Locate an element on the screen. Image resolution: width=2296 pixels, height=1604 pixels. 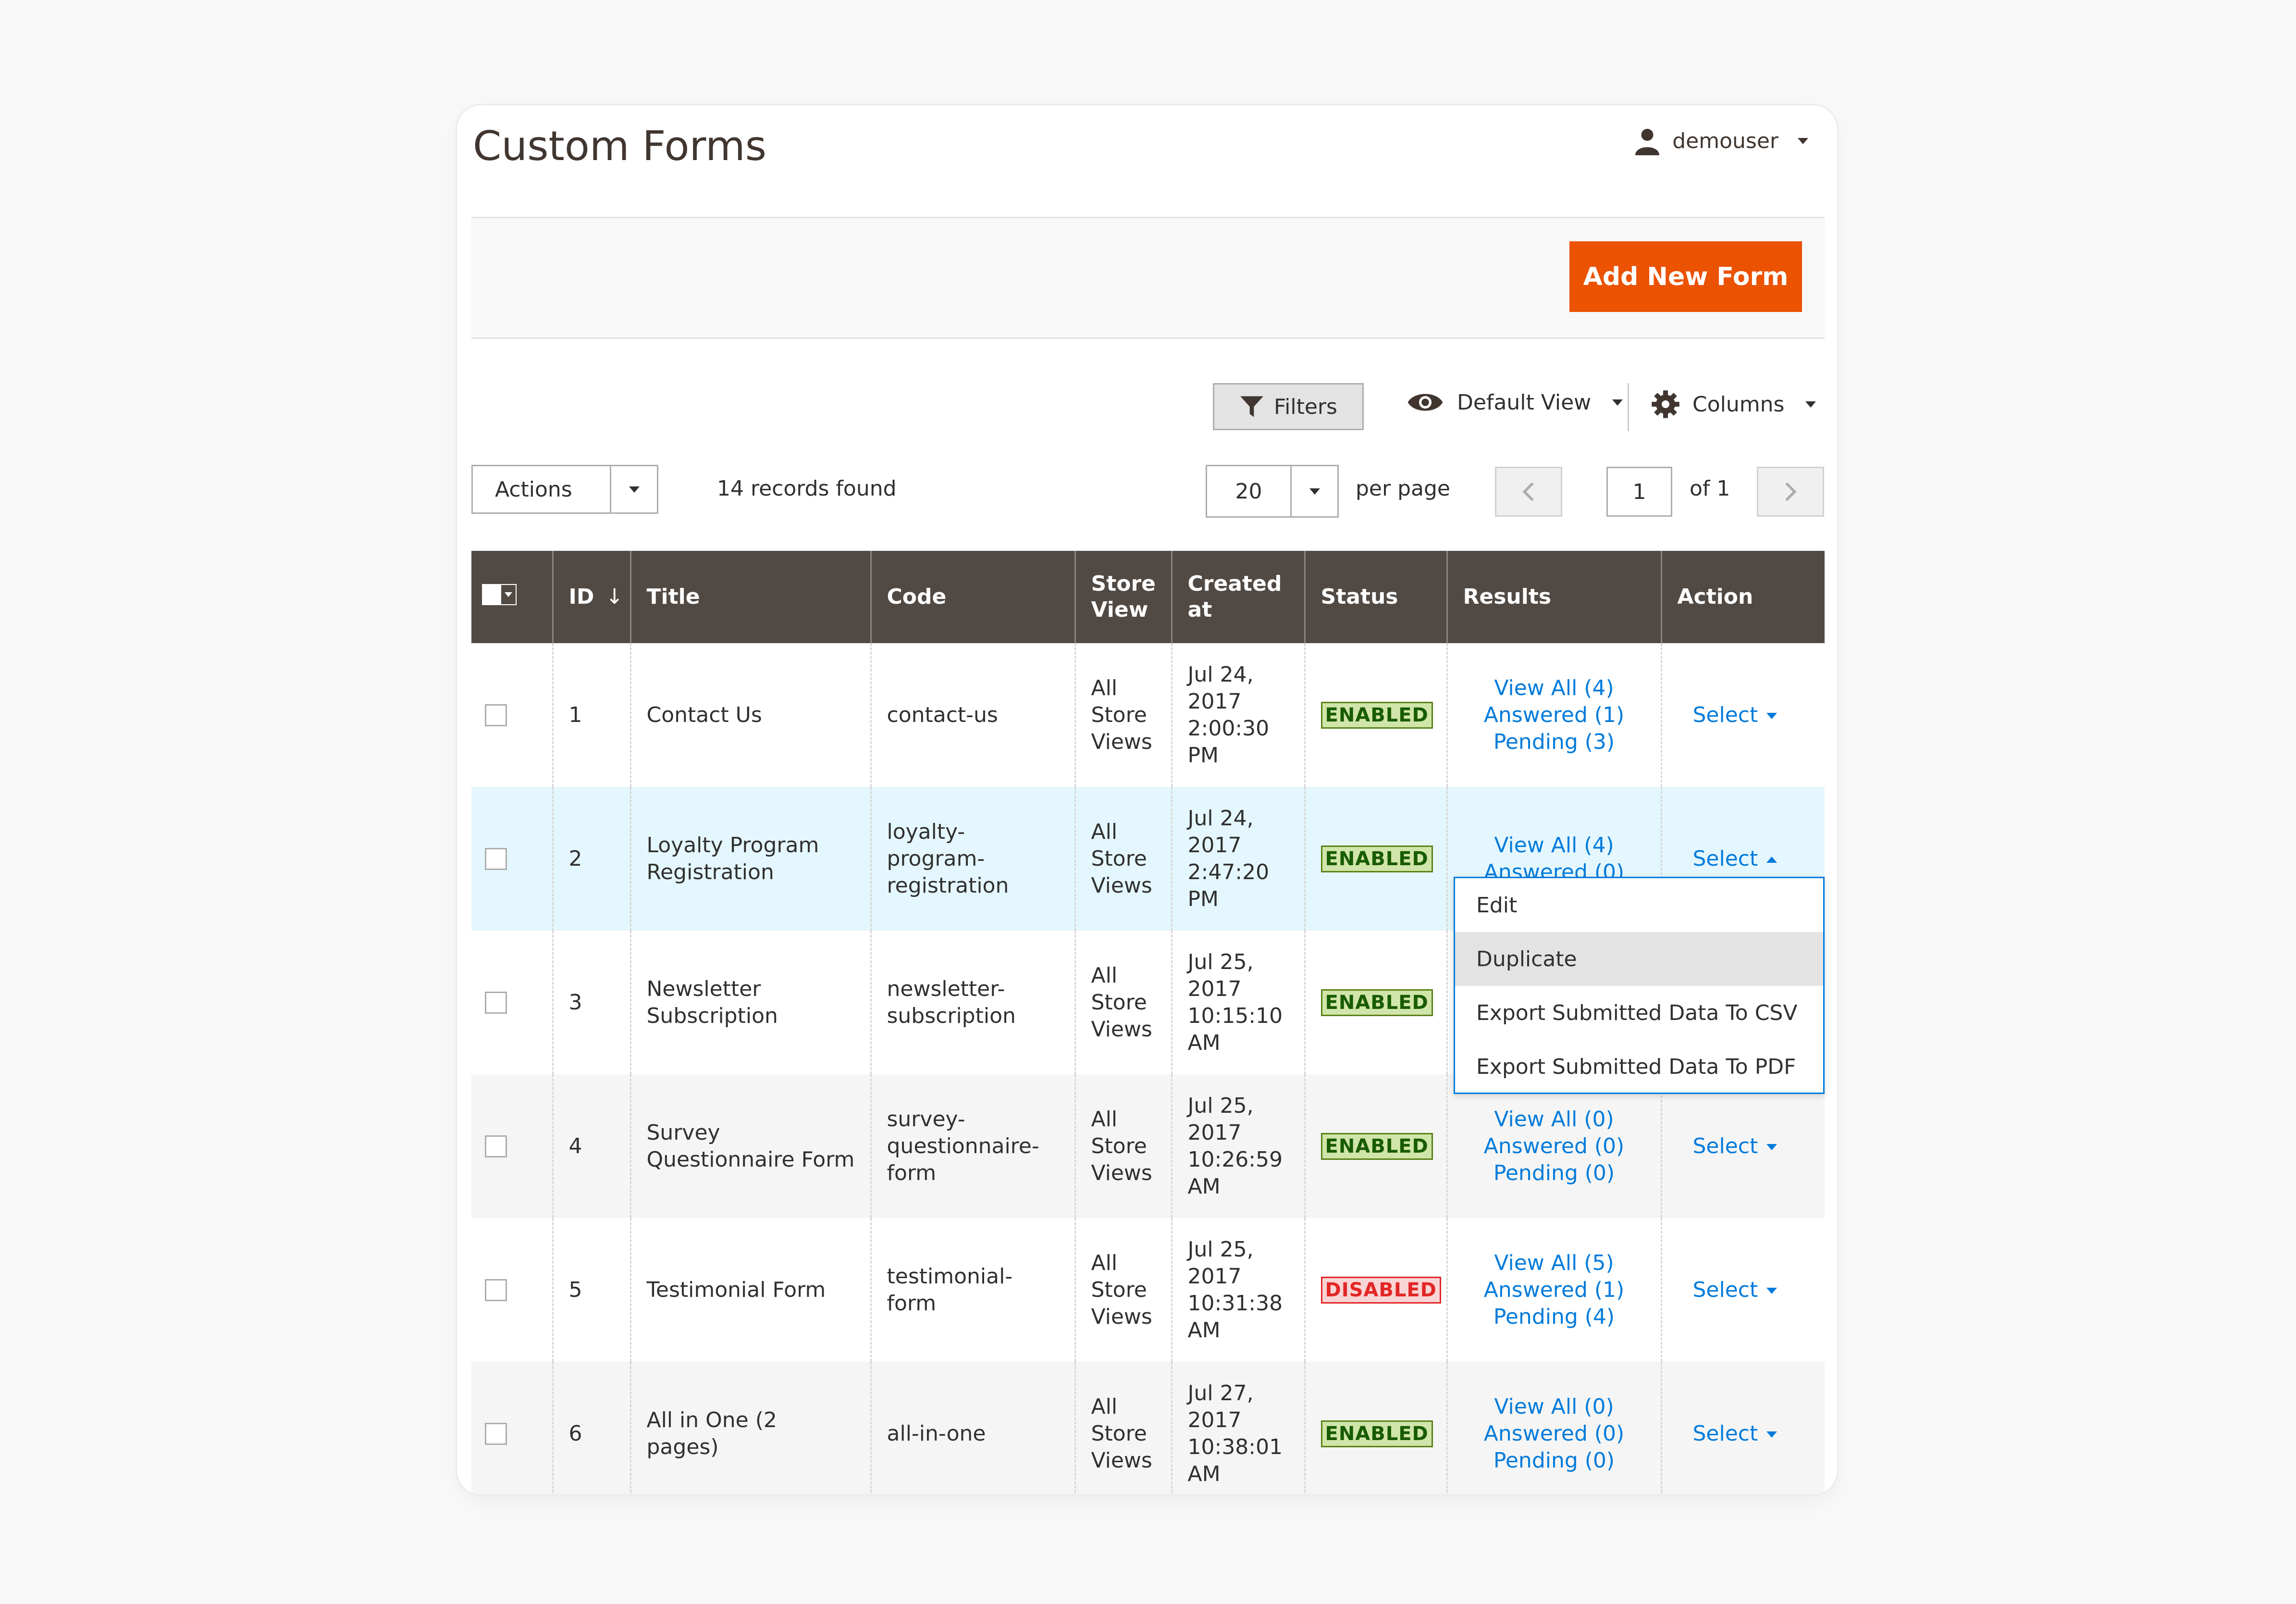
cell-title: All in One (2 pages) is located at coordinates (750, 1428).